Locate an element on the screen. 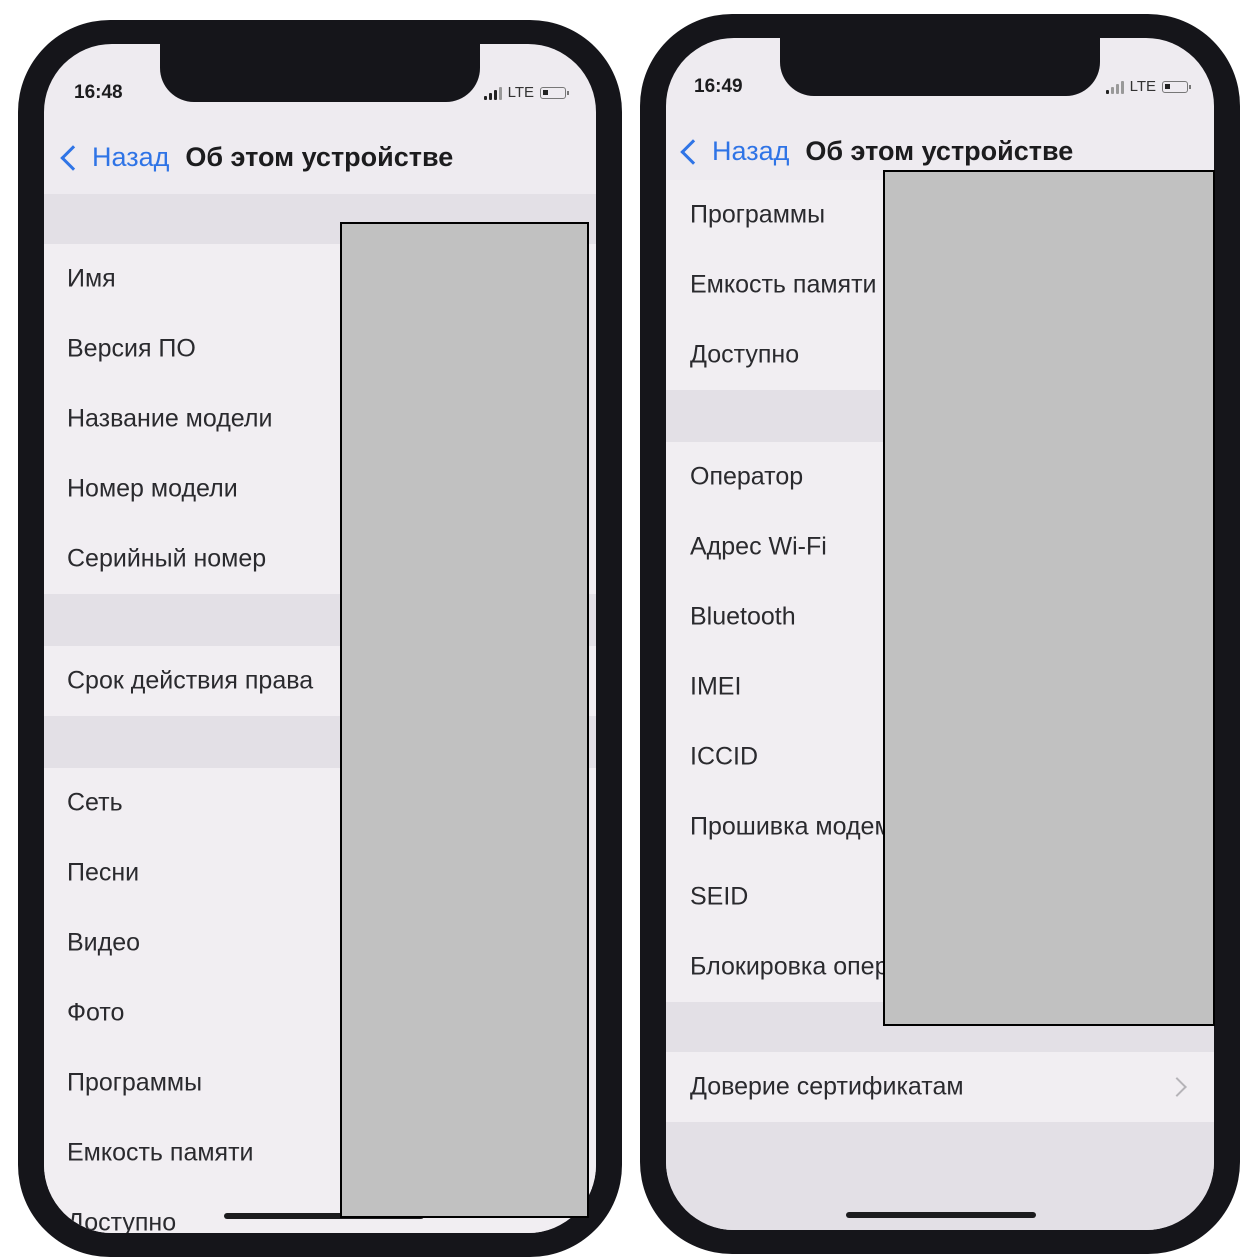 This screenshot has width=1248, height=1257. chevron-right-icon is located at coordinates (1177, 1087).